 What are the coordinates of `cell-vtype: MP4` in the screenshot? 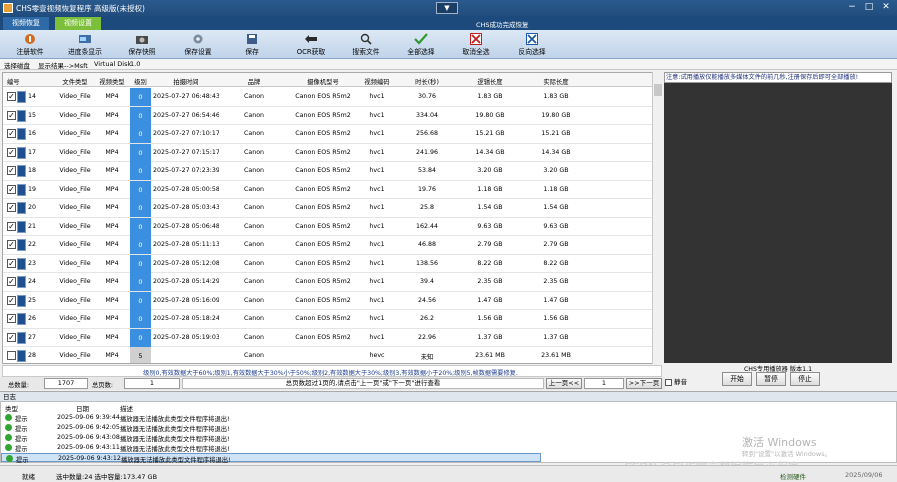 It's located at (112, 207).